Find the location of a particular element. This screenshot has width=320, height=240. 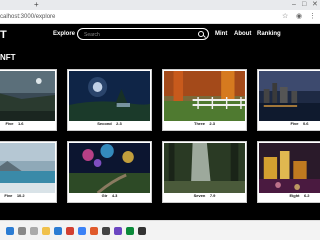

nft-card: Eight 6.2 is located at coordinates (288, 172).